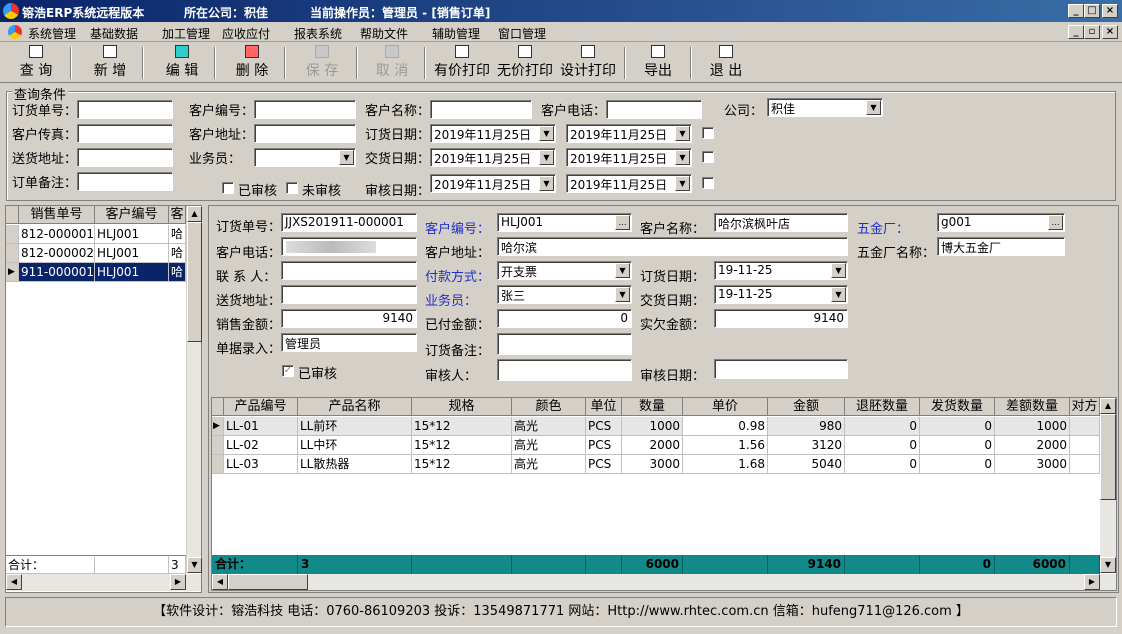 Image resolution: width=1122 pixels, height=634 pixels. Describe the element at coordinates (781, 318) in the screenshot. I see `owed-field: 9140` at that location.